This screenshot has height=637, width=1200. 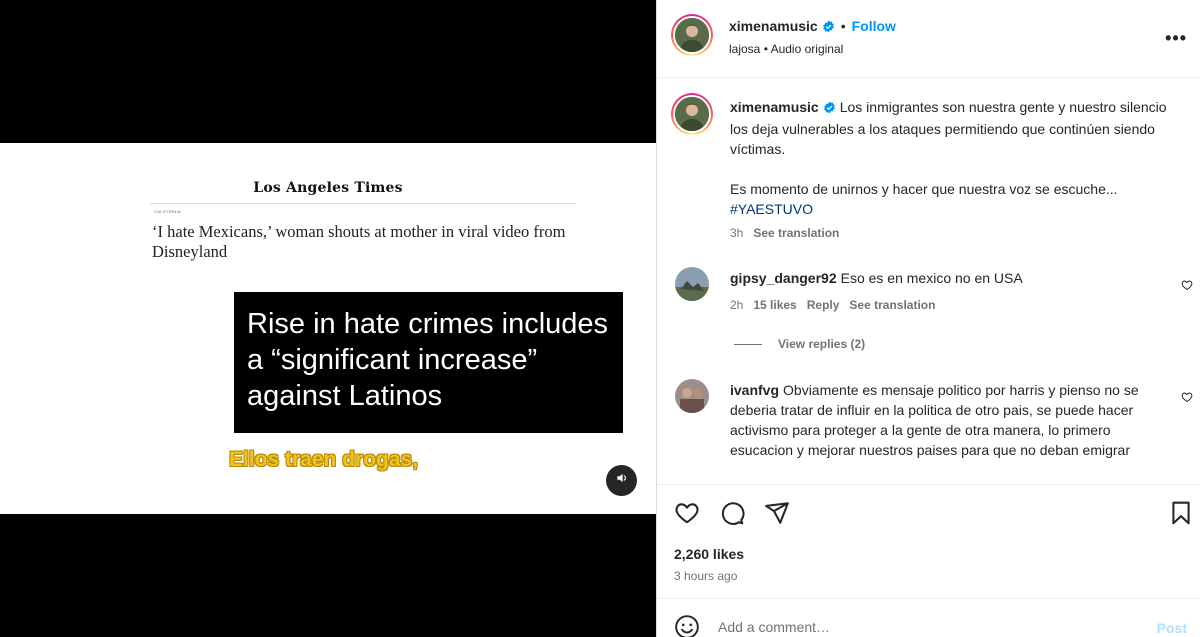 What do you see at coordinates (736, 305) in the screenshot?
I see `comment-time: 2h` at bounding box center [736, 305].